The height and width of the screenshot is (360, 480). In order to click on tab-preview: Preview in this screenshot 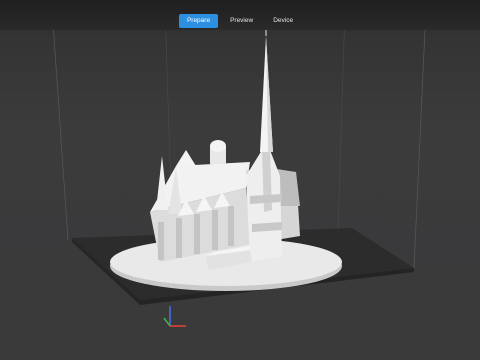, I will do `click(241, 21)`.